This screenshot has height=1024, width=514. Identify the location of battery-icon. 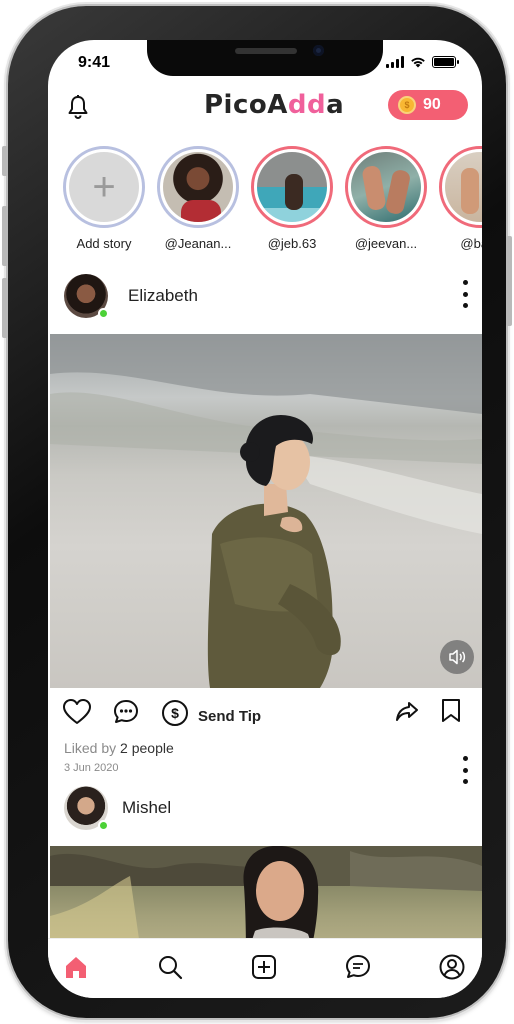
(445, 62).